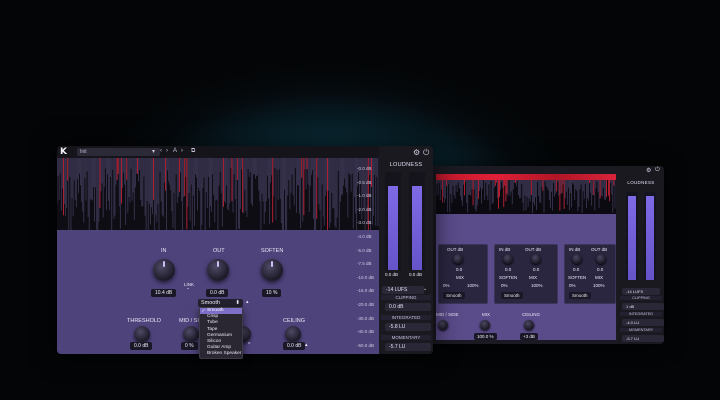 Image resolution: width=720 pixels, height=400 pixels. Describe the element at coordinates (403, 290) in the screenshot. I see `target-loudness-select: -14 LUFS` at that location.